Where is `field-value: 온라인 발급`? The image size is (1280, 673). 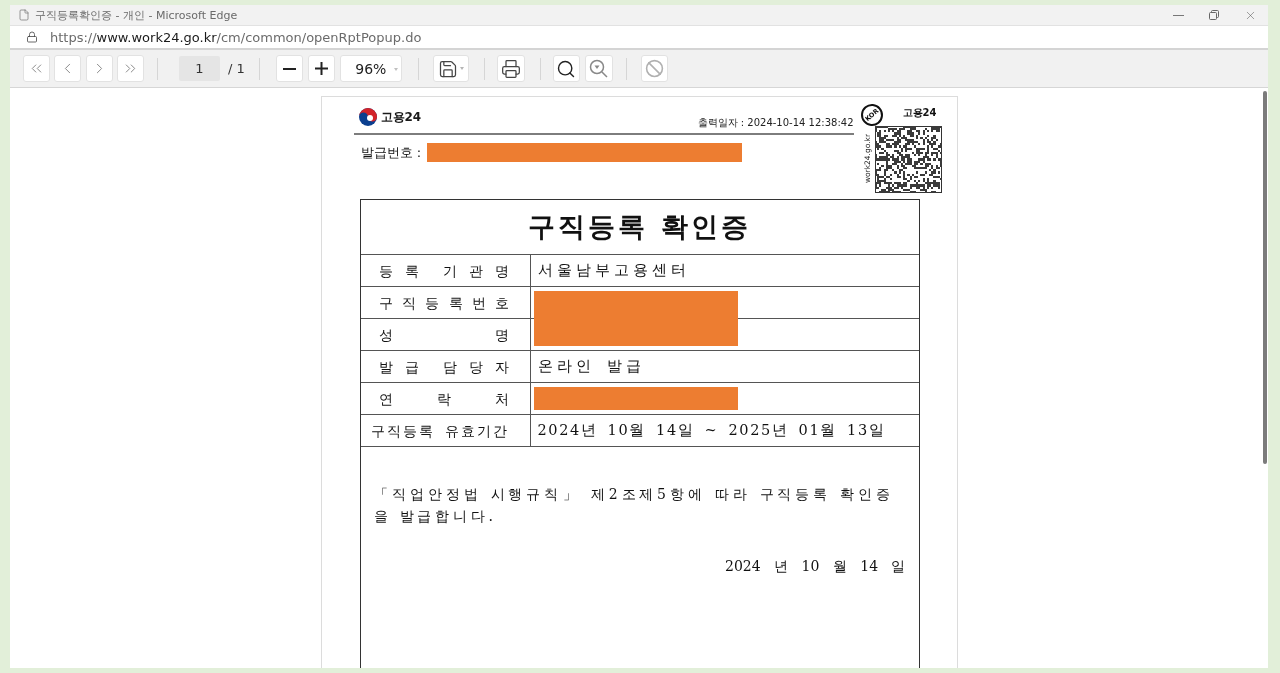 field-value: 온라인 발급 is located at coordinates (724, 367).